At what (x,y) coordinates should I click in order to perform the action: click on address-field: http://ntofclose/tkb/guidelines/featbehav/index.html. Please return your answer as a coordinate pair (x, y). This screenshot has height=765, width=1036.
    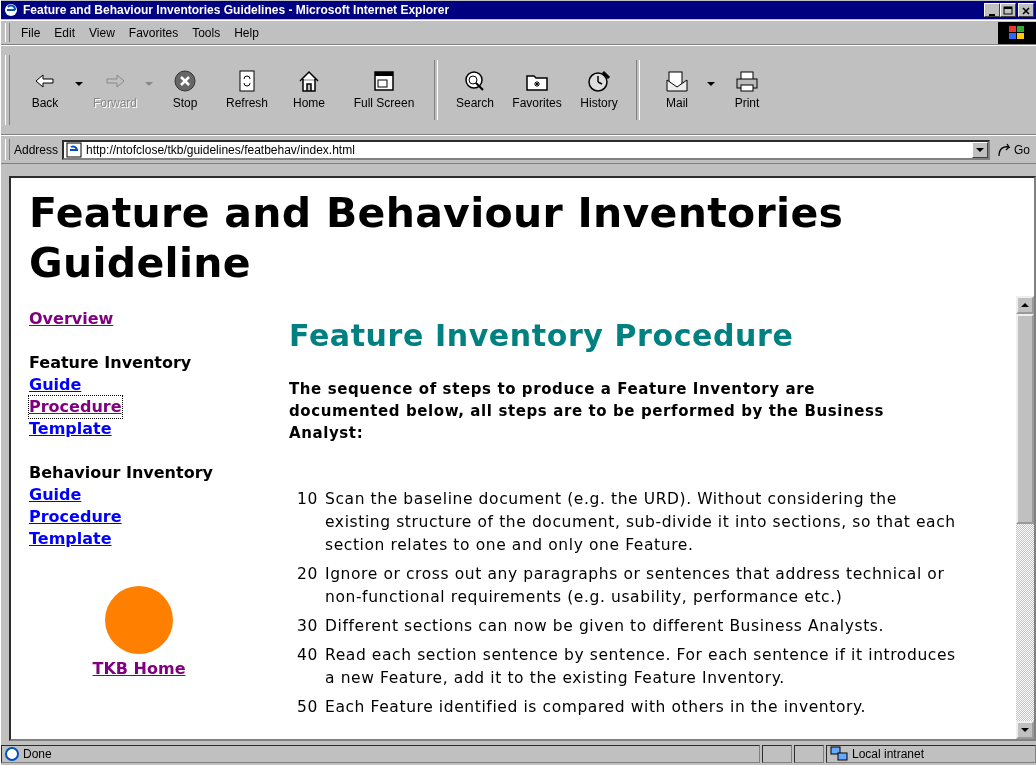
    Looking at the image, I should click on (526, 149).